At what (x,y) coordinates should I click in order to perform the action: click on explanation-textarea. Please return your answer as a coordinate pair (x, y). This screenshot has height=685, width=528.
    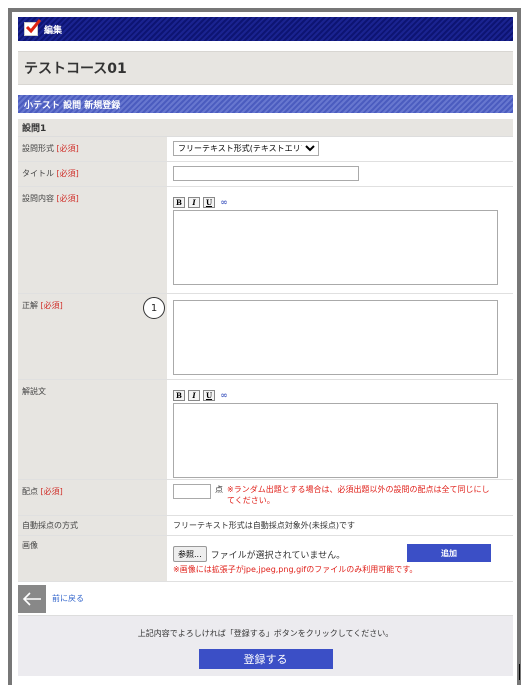
    Looking at the image, I should click on (335, 440).